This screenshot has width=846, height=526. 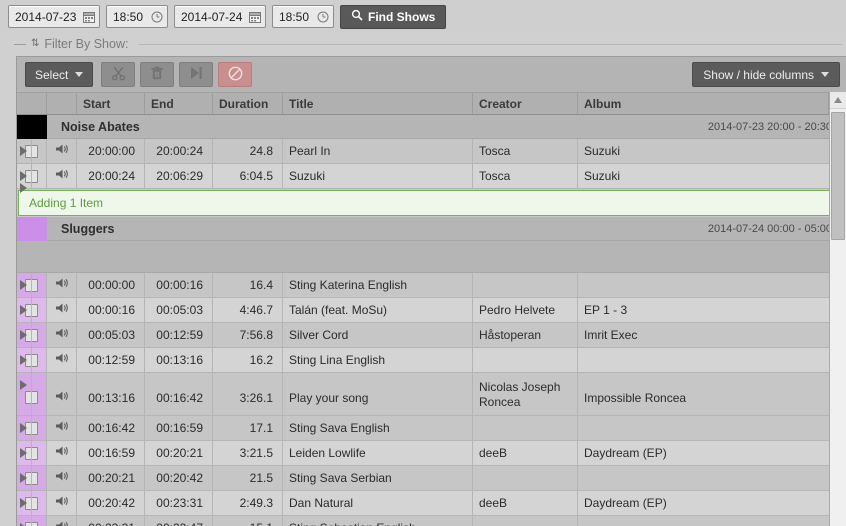 I want to click on delete-button, so click(x=157, y=74).